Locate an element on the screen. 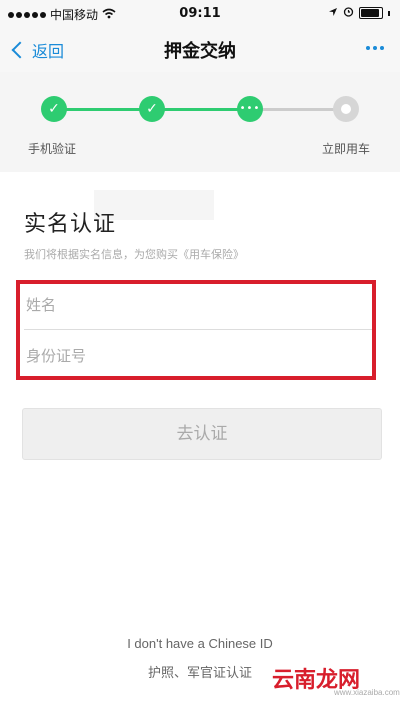 The height and width of the screenshot is (706, 400). step-current-icon: ••• is located at coordinates (250, 109).